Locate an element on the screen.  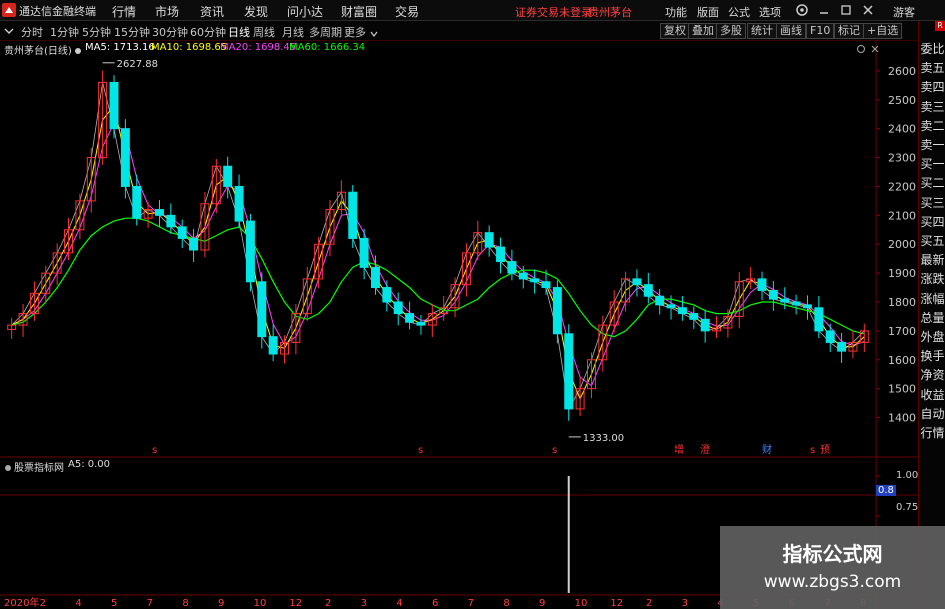
side-item-buy-5: 买五 is located at coordinates (932, 241).